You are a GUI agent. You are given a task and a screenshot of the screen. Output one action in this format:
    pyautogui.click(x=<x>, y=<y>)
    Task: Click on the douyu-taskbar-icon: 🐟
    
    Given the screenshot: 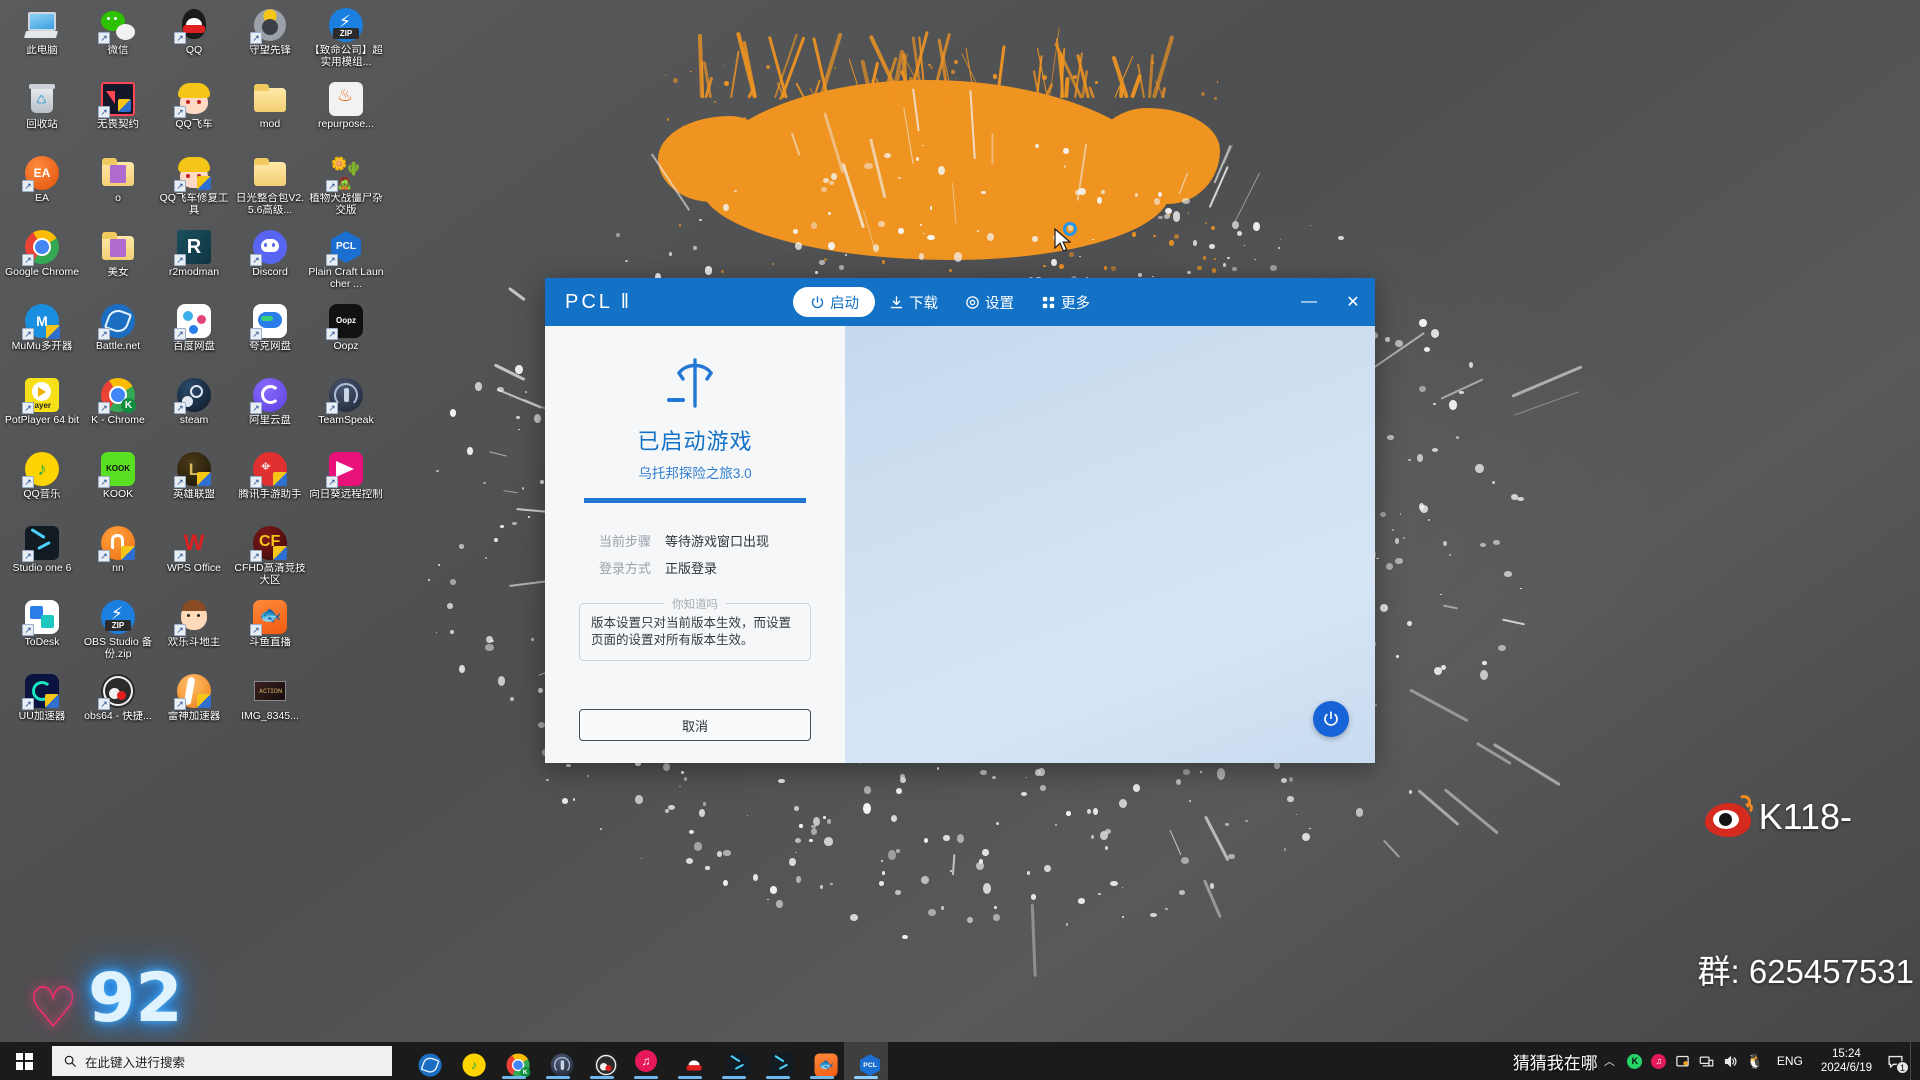 What is the action you would take?
    pyautogui.click(x=822, y=1061)
    